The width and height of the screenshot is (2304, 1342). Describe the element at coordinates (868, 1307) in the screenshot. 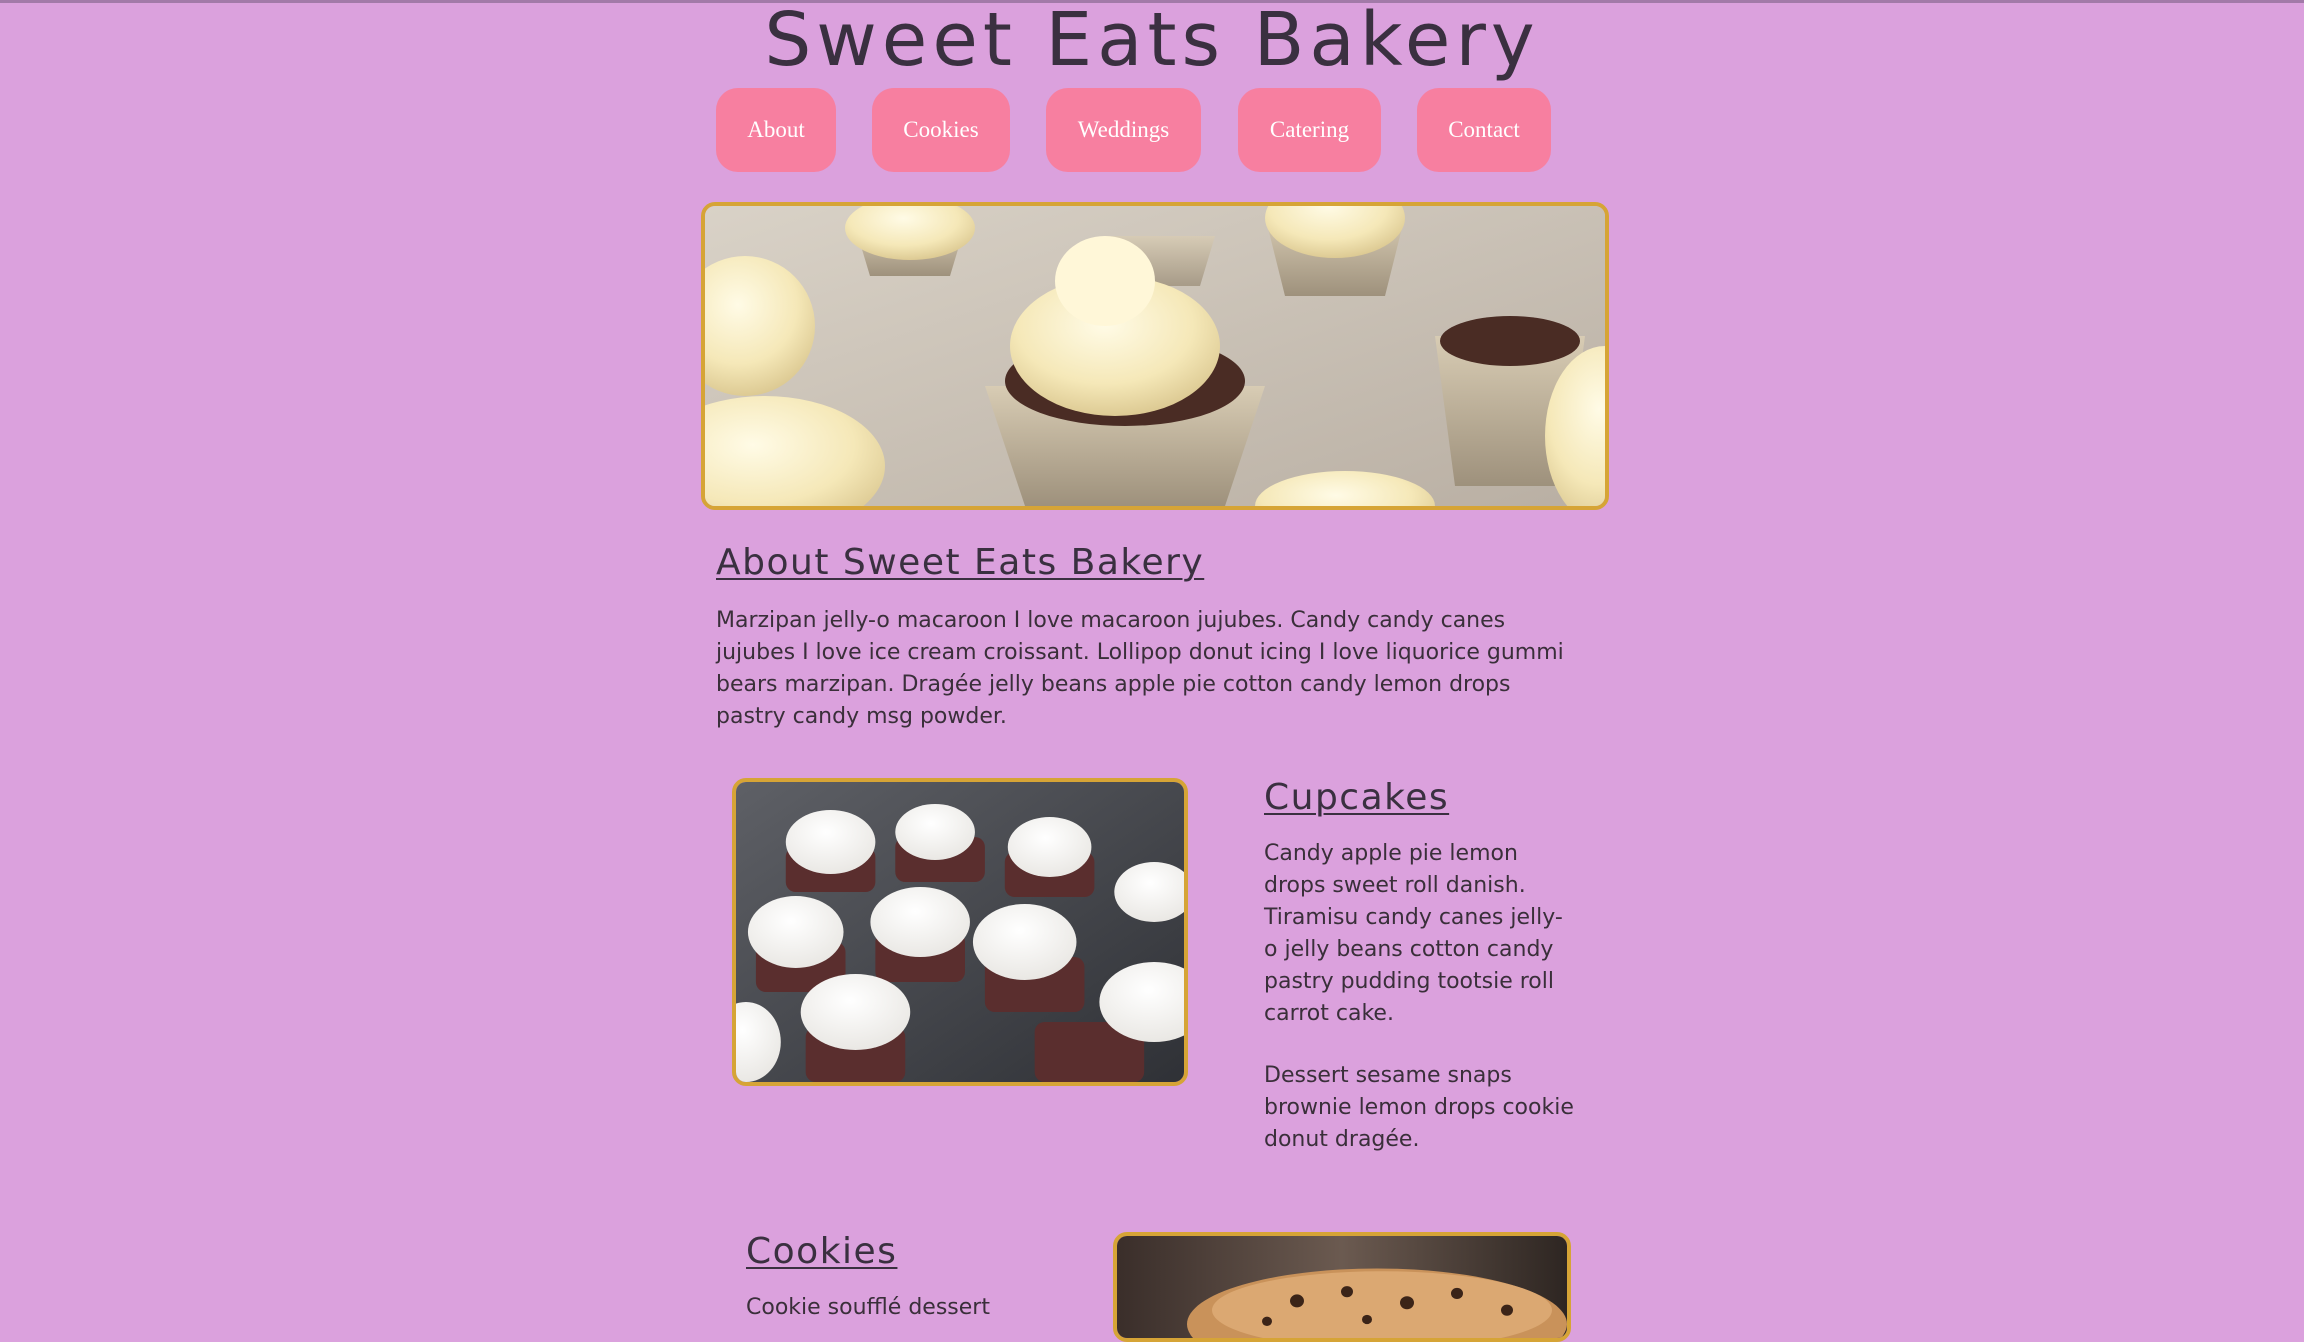

I see `cookies-text-1: Cookie soufflé dessert` at that location.